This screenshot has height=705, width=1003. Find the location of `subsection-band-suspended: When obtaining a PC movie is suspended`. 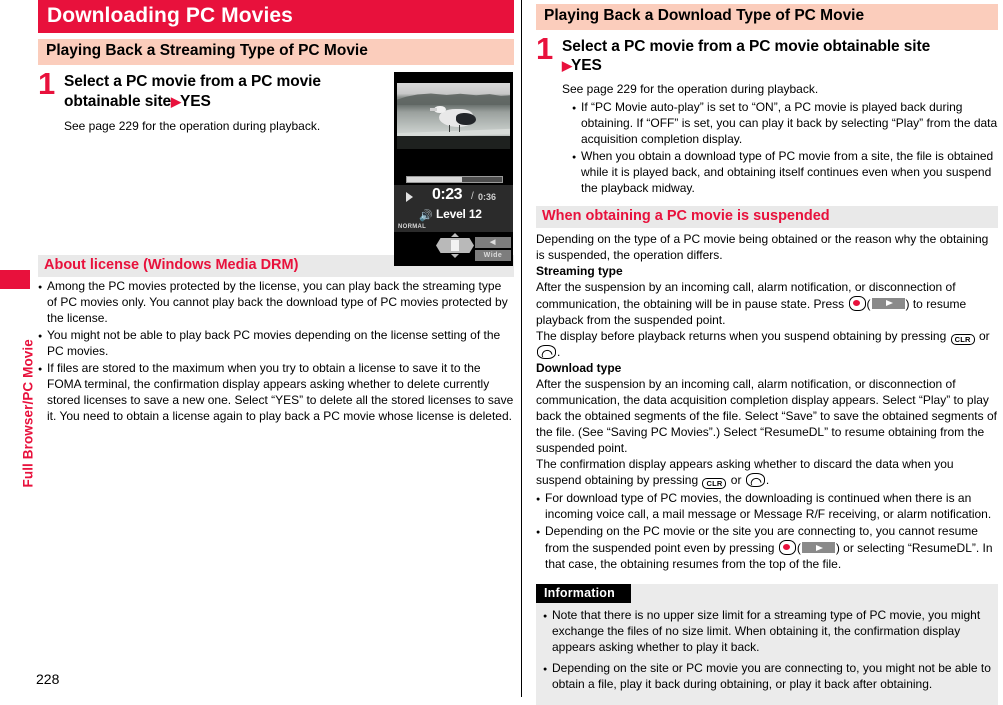

subsection-band-suspended: When obtaining a PC movie is suspended is located at coordinates (767, 216).